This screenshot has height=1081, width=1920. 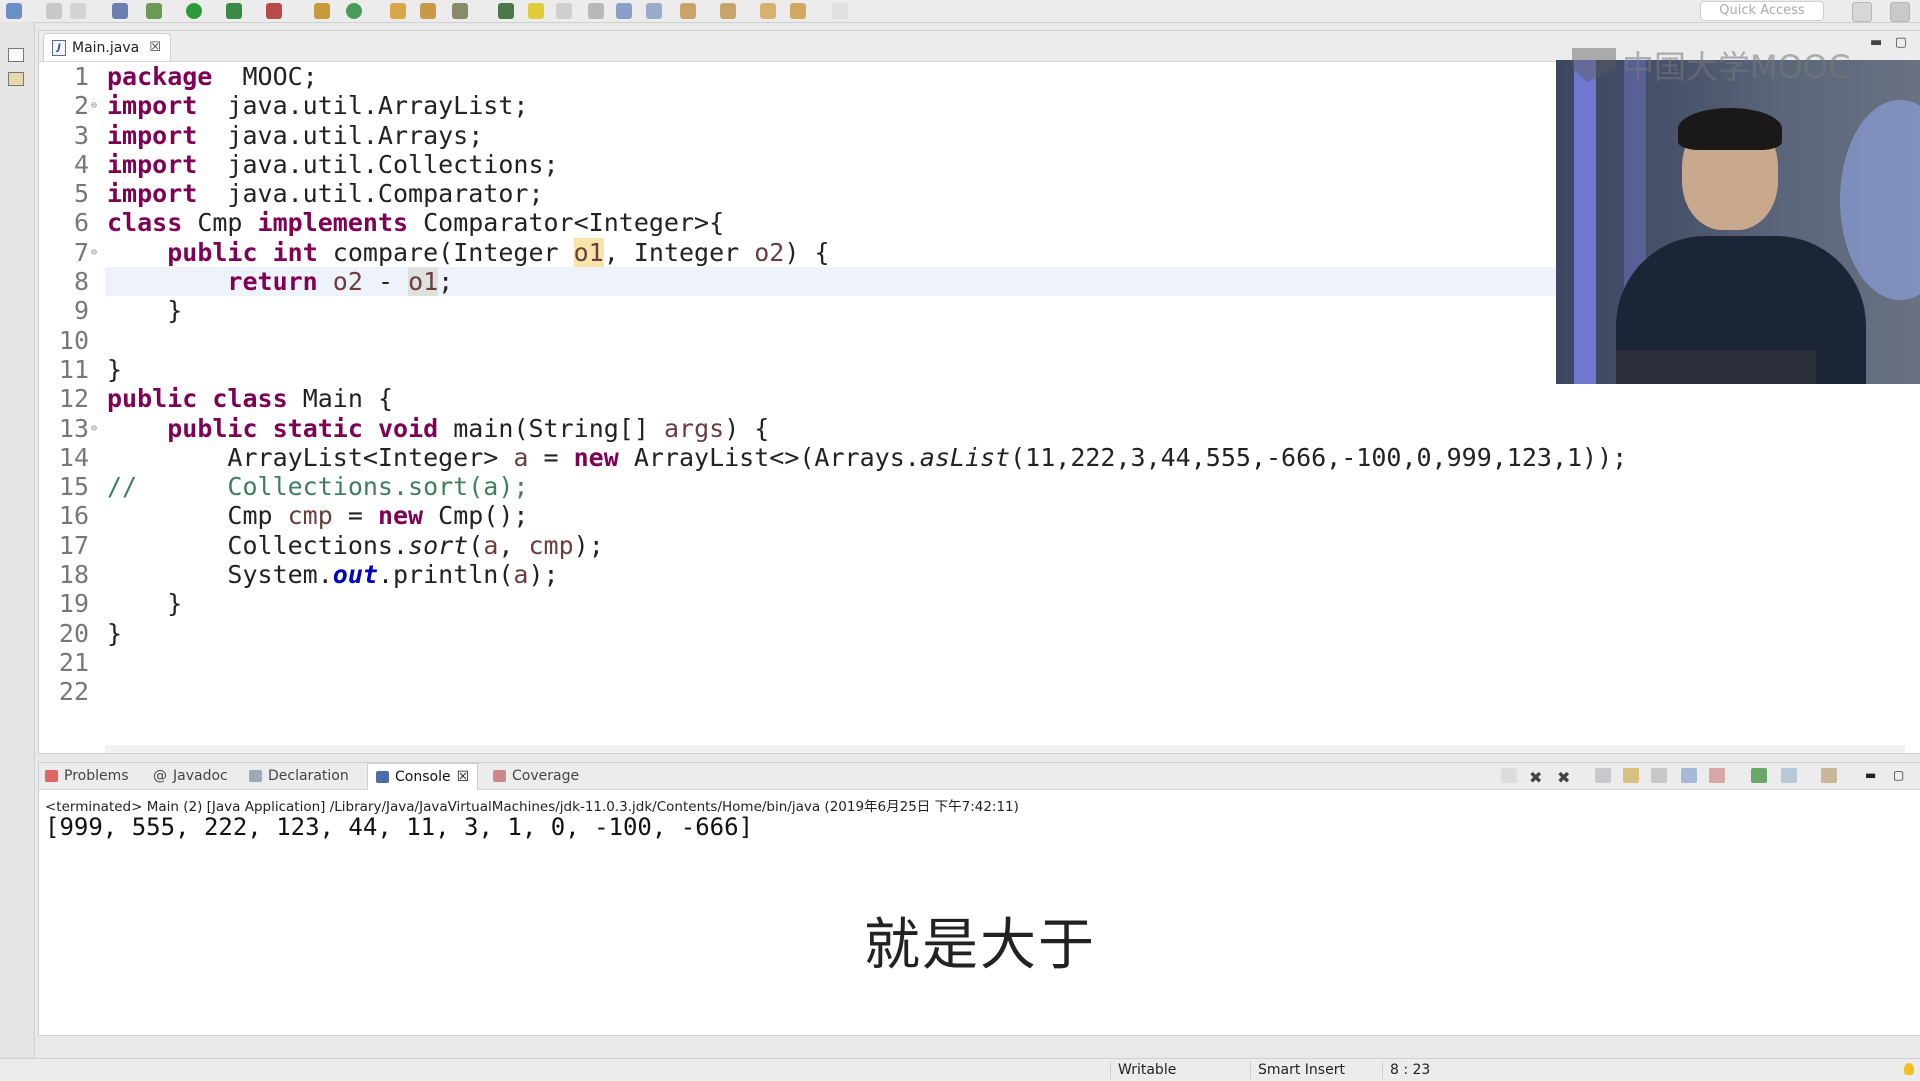 I want to click on code-token: java.util.Collections;, so click(x=378, y=164).